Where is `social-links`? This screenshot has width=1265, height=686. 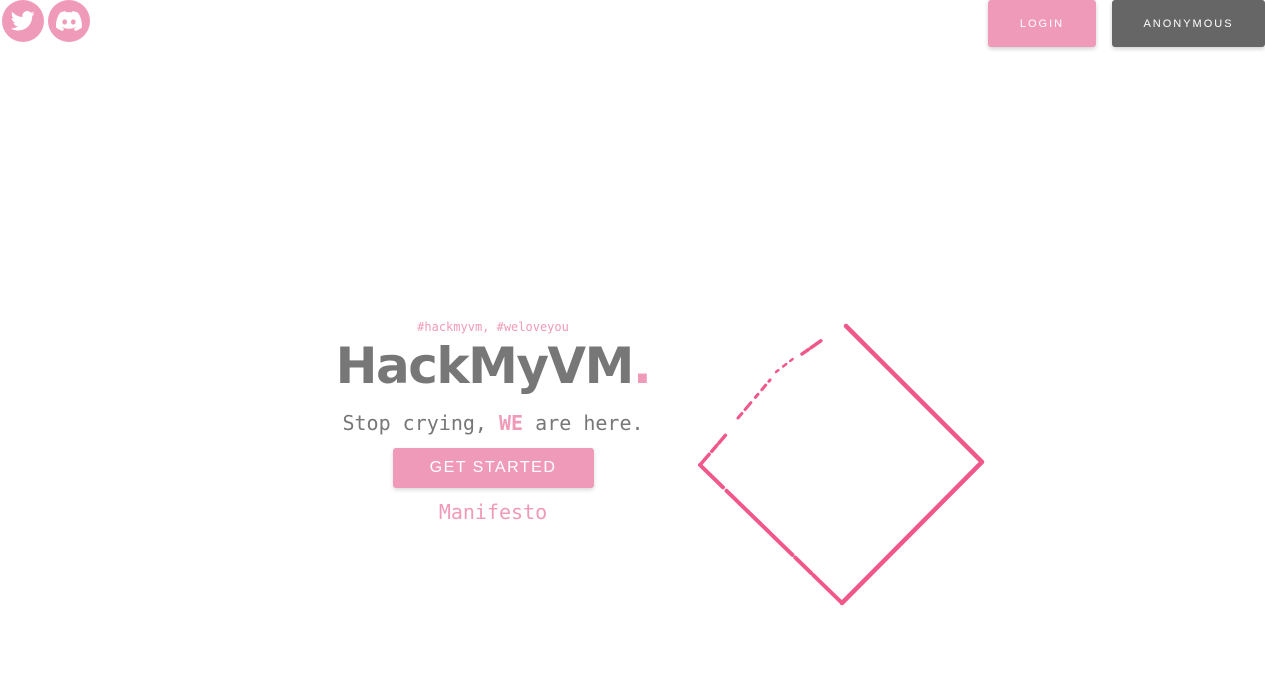 social-links is located at coordinates (46, 21).